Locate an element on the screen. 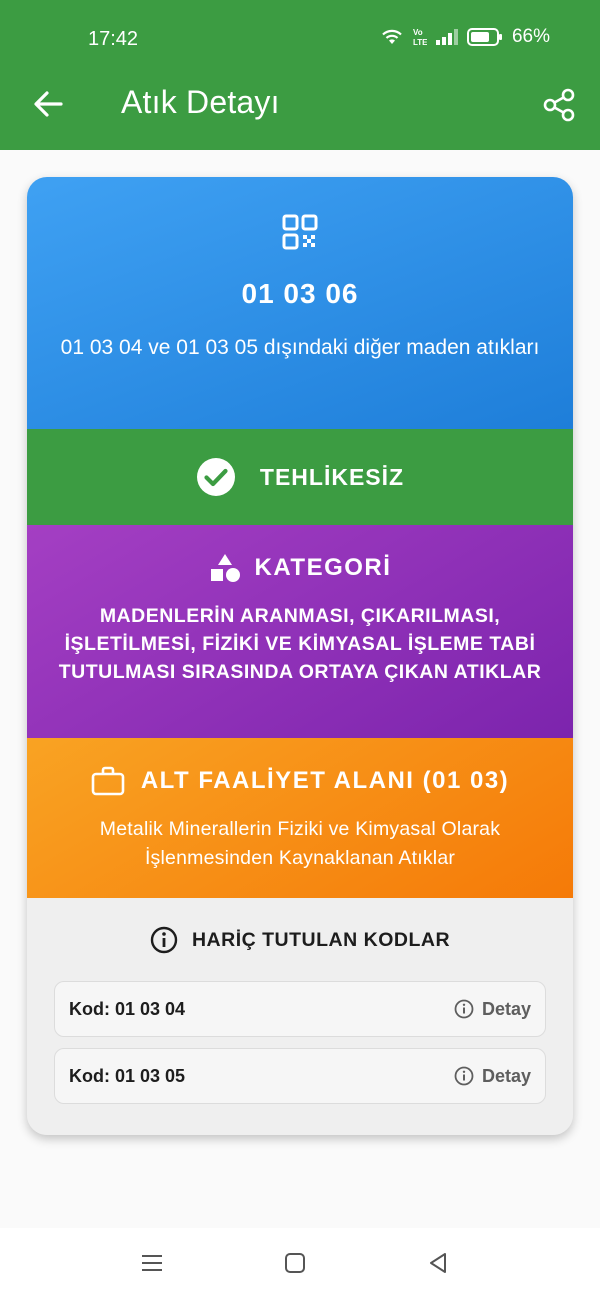 Image resolution: width=600 pixels, height=1298 pixels. volte-icon: Vo LTE is located at coordinates (420, 37).